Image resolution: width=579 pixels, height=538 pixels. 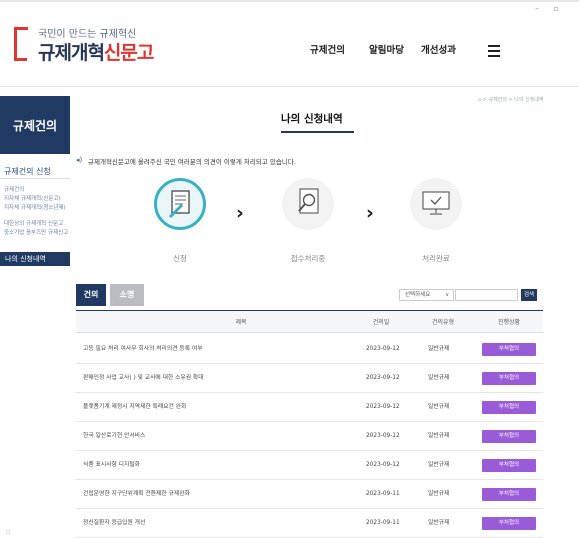 What do you see at coordinates (136, 494) in the screenshot?
I see `row-title: 건립운영한 지구단위계획 전환제한 규제완화` at bounding box center [136, 494].